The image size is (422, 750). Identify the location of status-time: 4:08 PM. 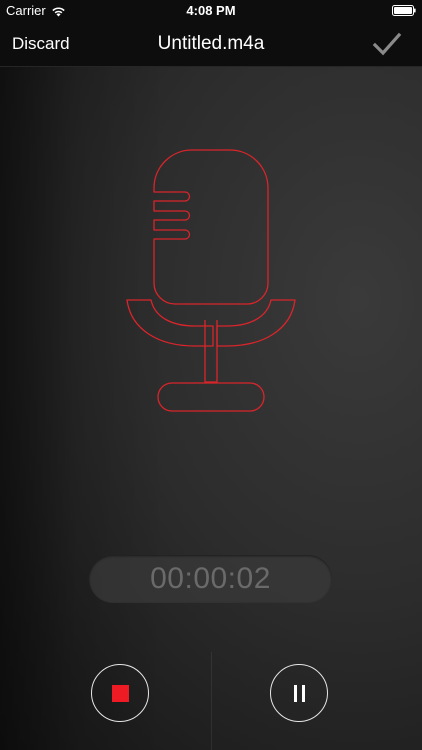
(211, 10).